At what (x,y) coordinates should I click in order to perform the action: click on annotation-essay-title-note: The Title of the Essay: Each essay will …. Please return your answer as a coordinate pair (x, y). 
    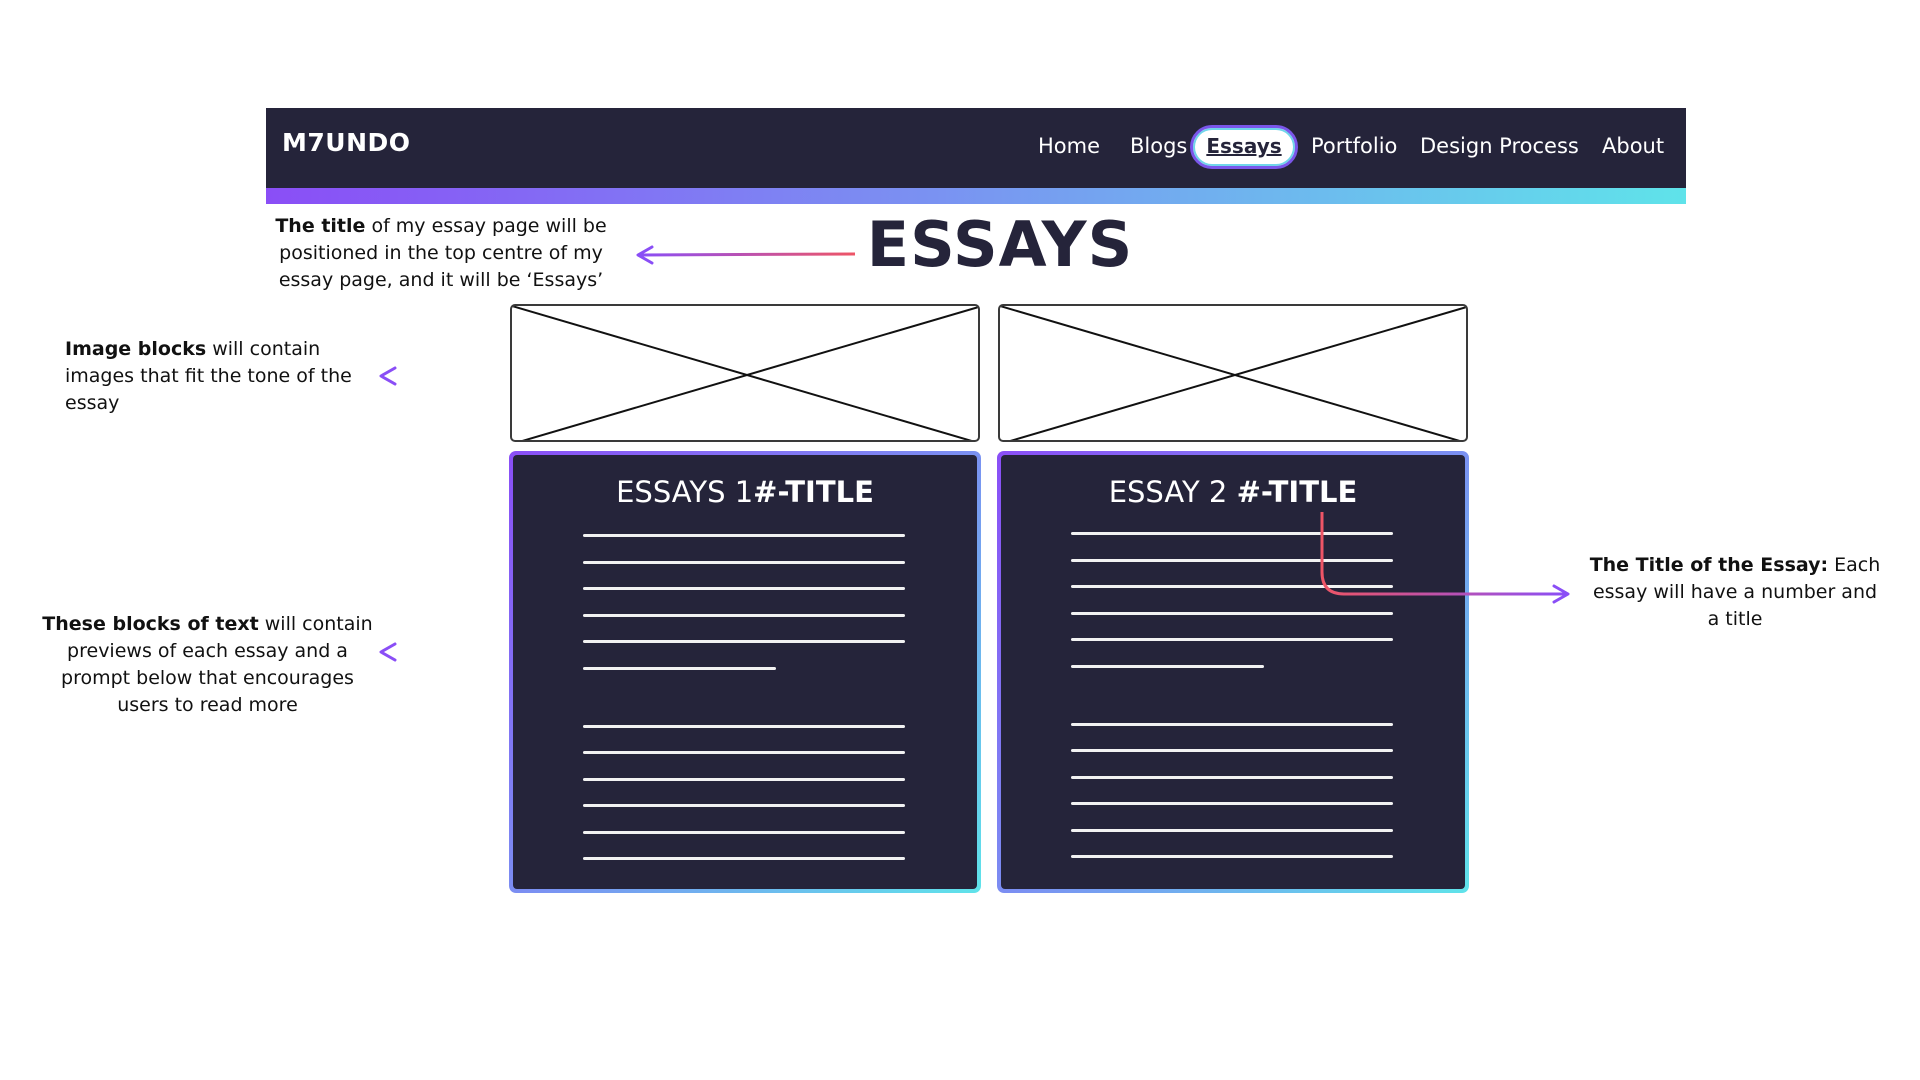
    Looking at the image, I should click on (1735, 592).